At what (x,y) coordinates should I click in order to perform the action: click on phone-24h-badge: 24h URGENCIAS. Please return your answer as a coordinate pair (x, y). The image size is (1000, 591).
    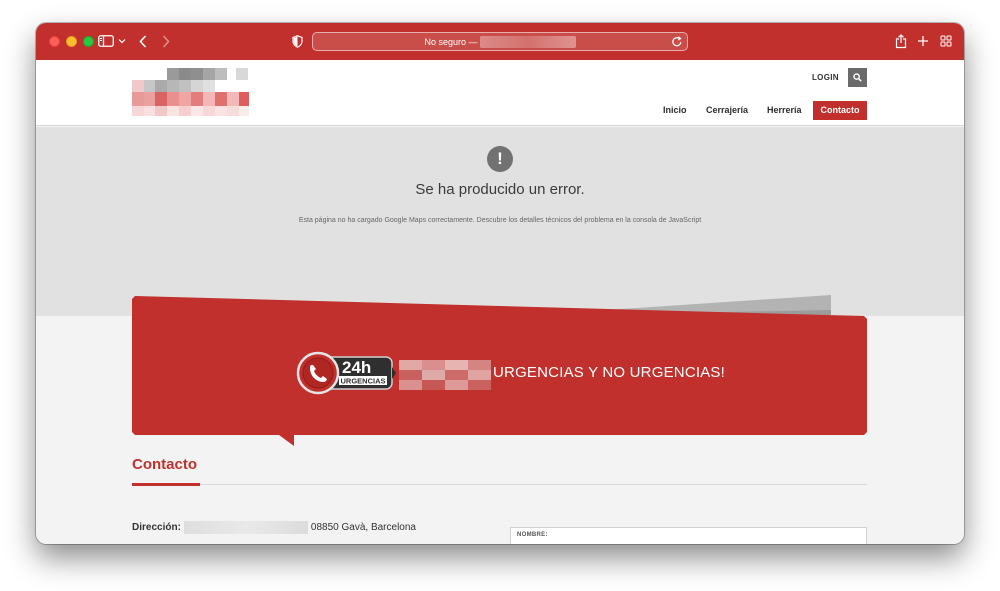
    Looking at the image, I should click on (346, 373).